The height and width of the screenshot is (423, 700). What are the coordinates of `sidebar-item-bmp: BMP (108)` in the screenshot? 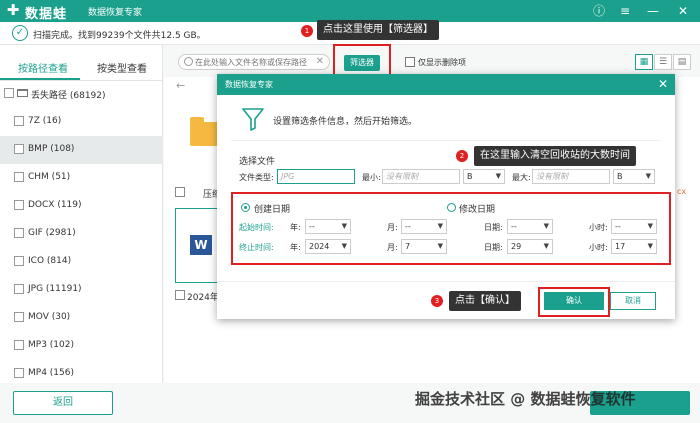 It's located at (81, 150).